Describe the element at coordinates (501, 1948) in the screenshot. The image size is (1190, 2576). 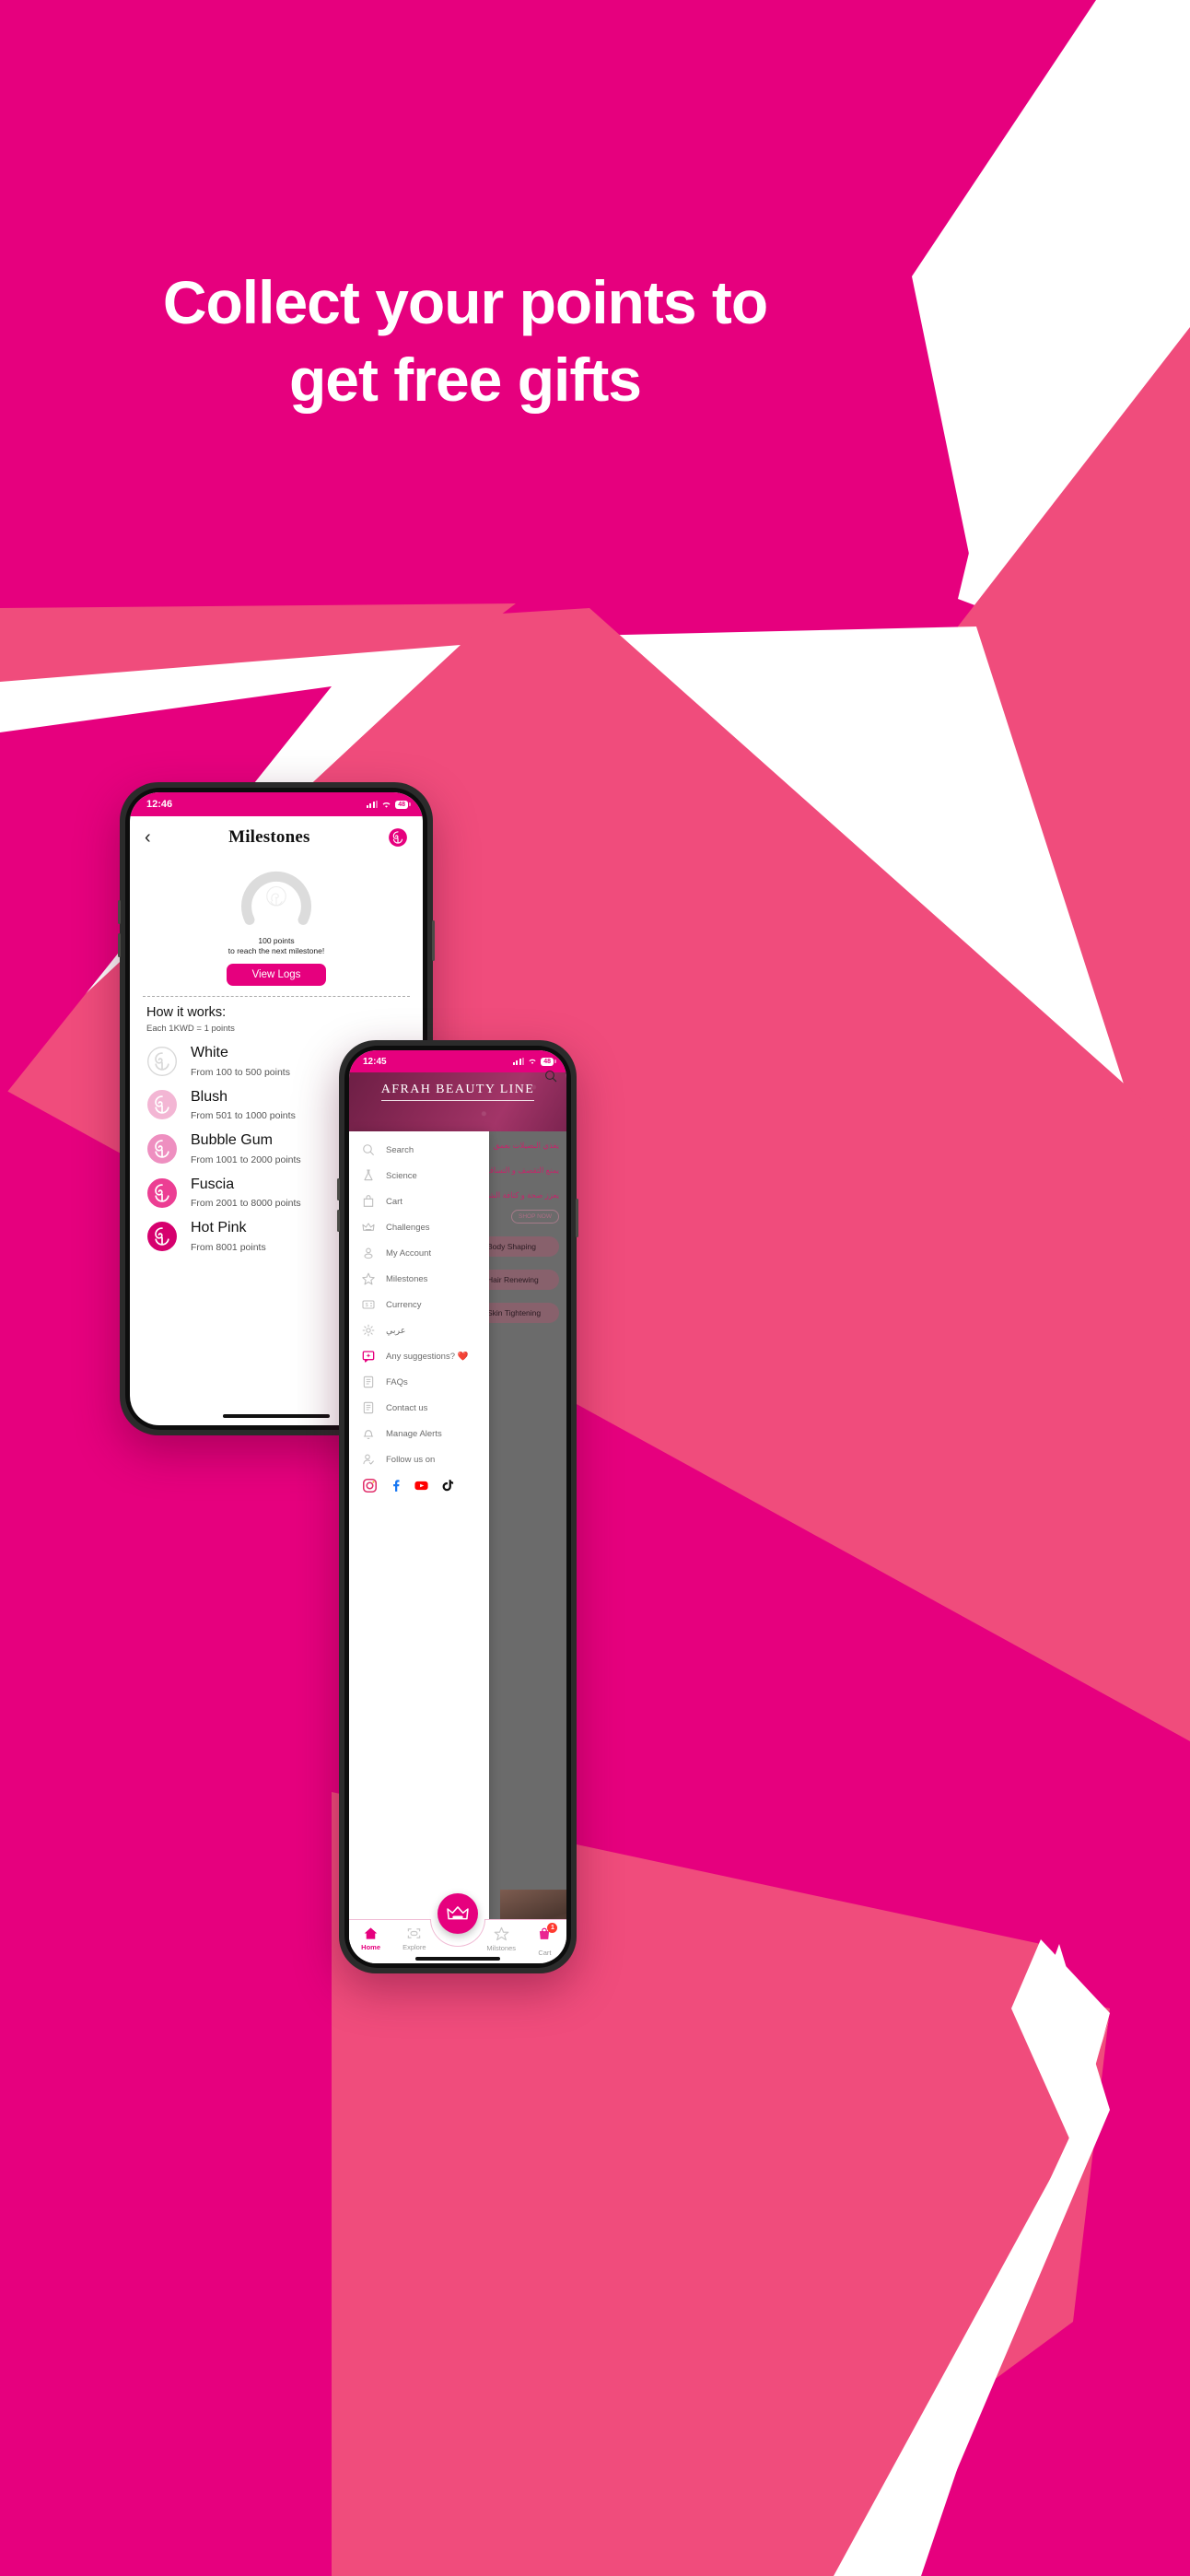
I see `tab-milestones-label: Milstones` at that location.